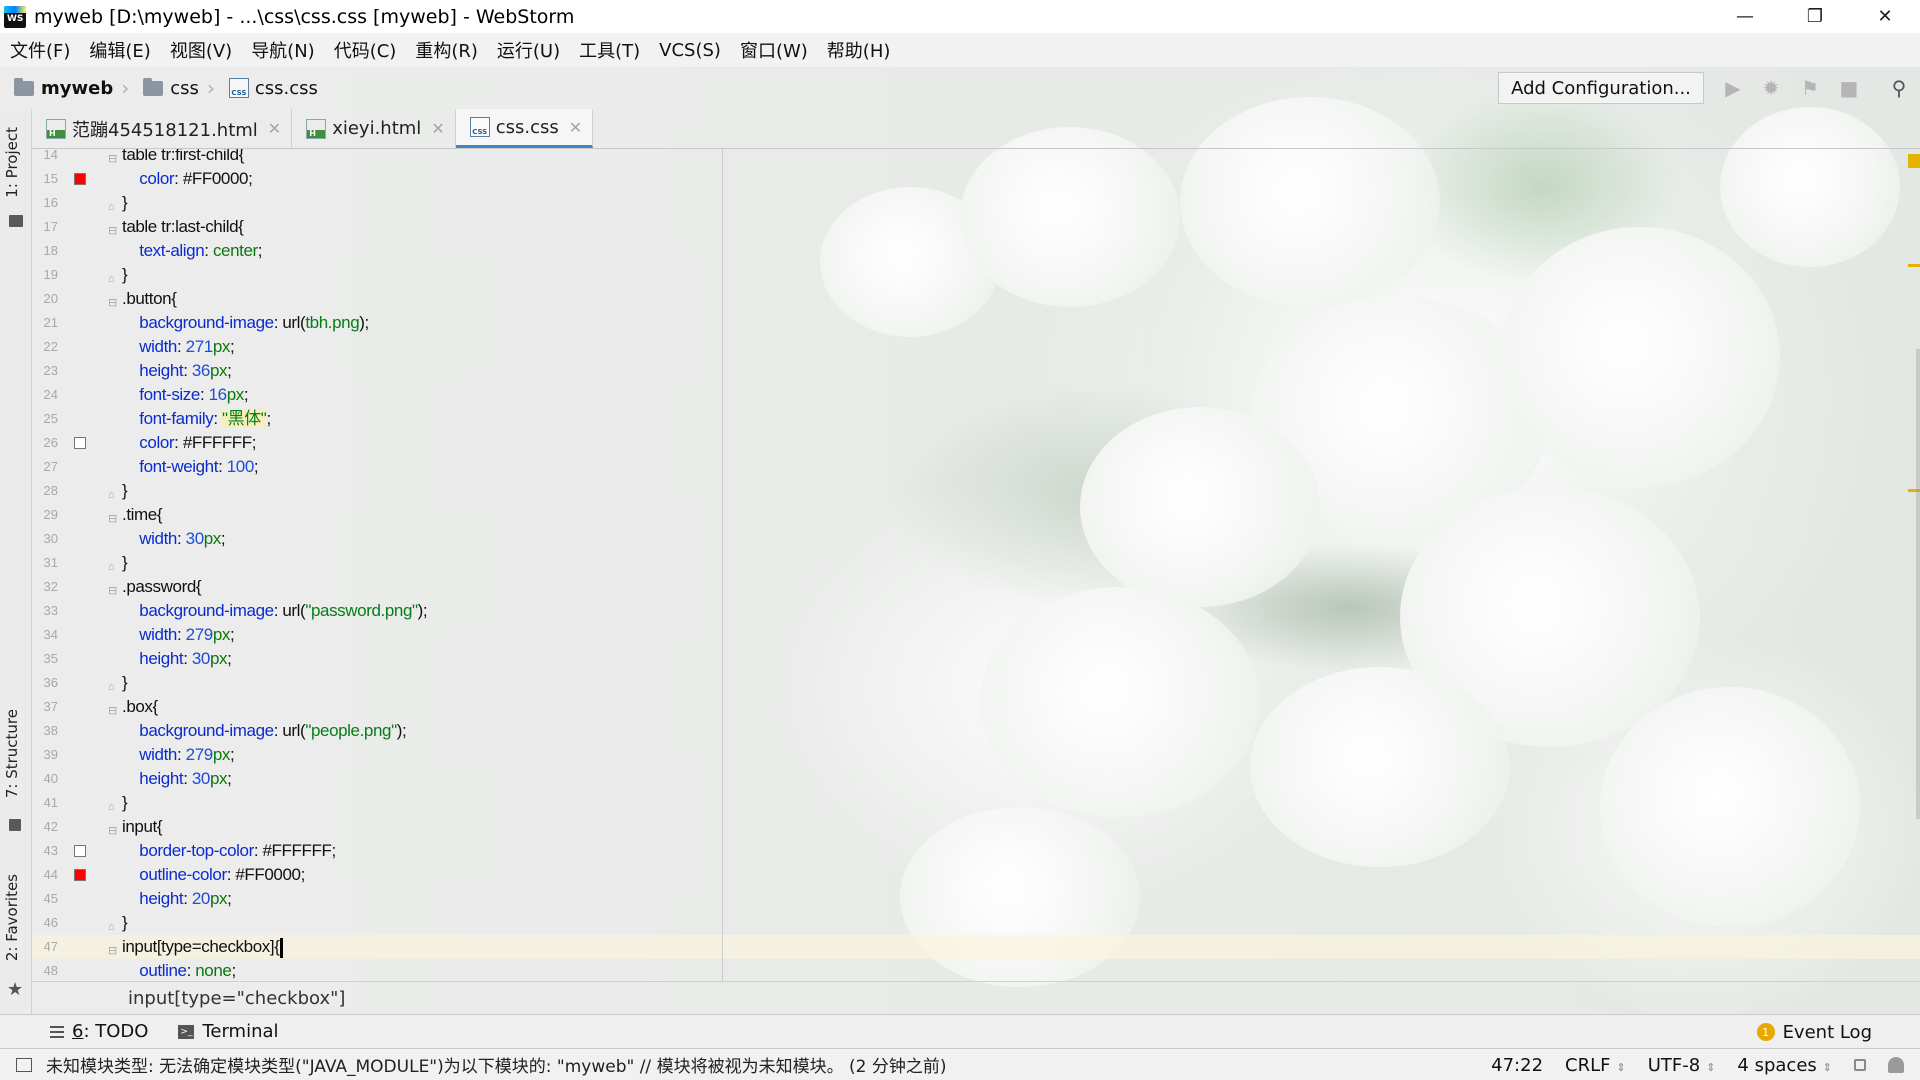  What do you see at coordinates (119, 50) in the screenshot?
I see `menu-edit: 编辑(E)` at bounding box center [119, 50].